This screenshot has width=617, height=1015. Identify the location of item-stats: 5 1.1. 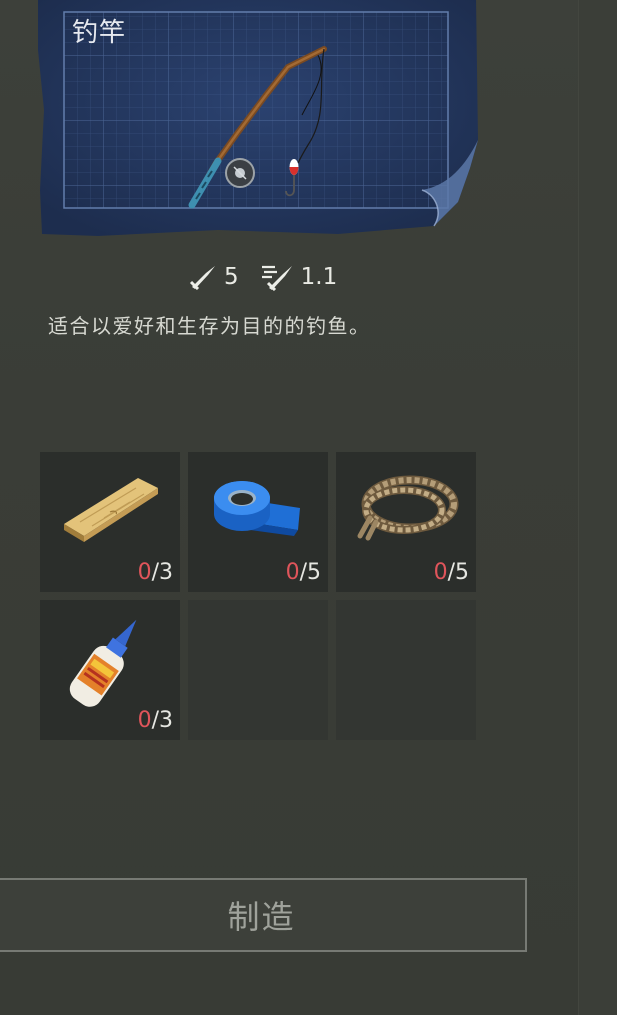
(273, 277).